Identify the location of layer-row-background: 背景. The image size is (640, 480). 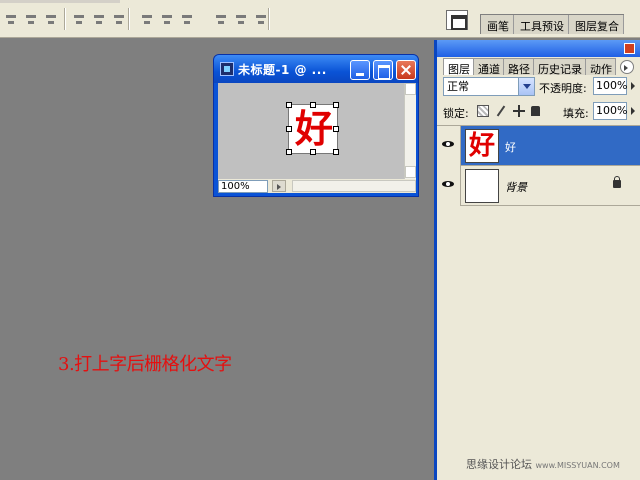
(538, 186).